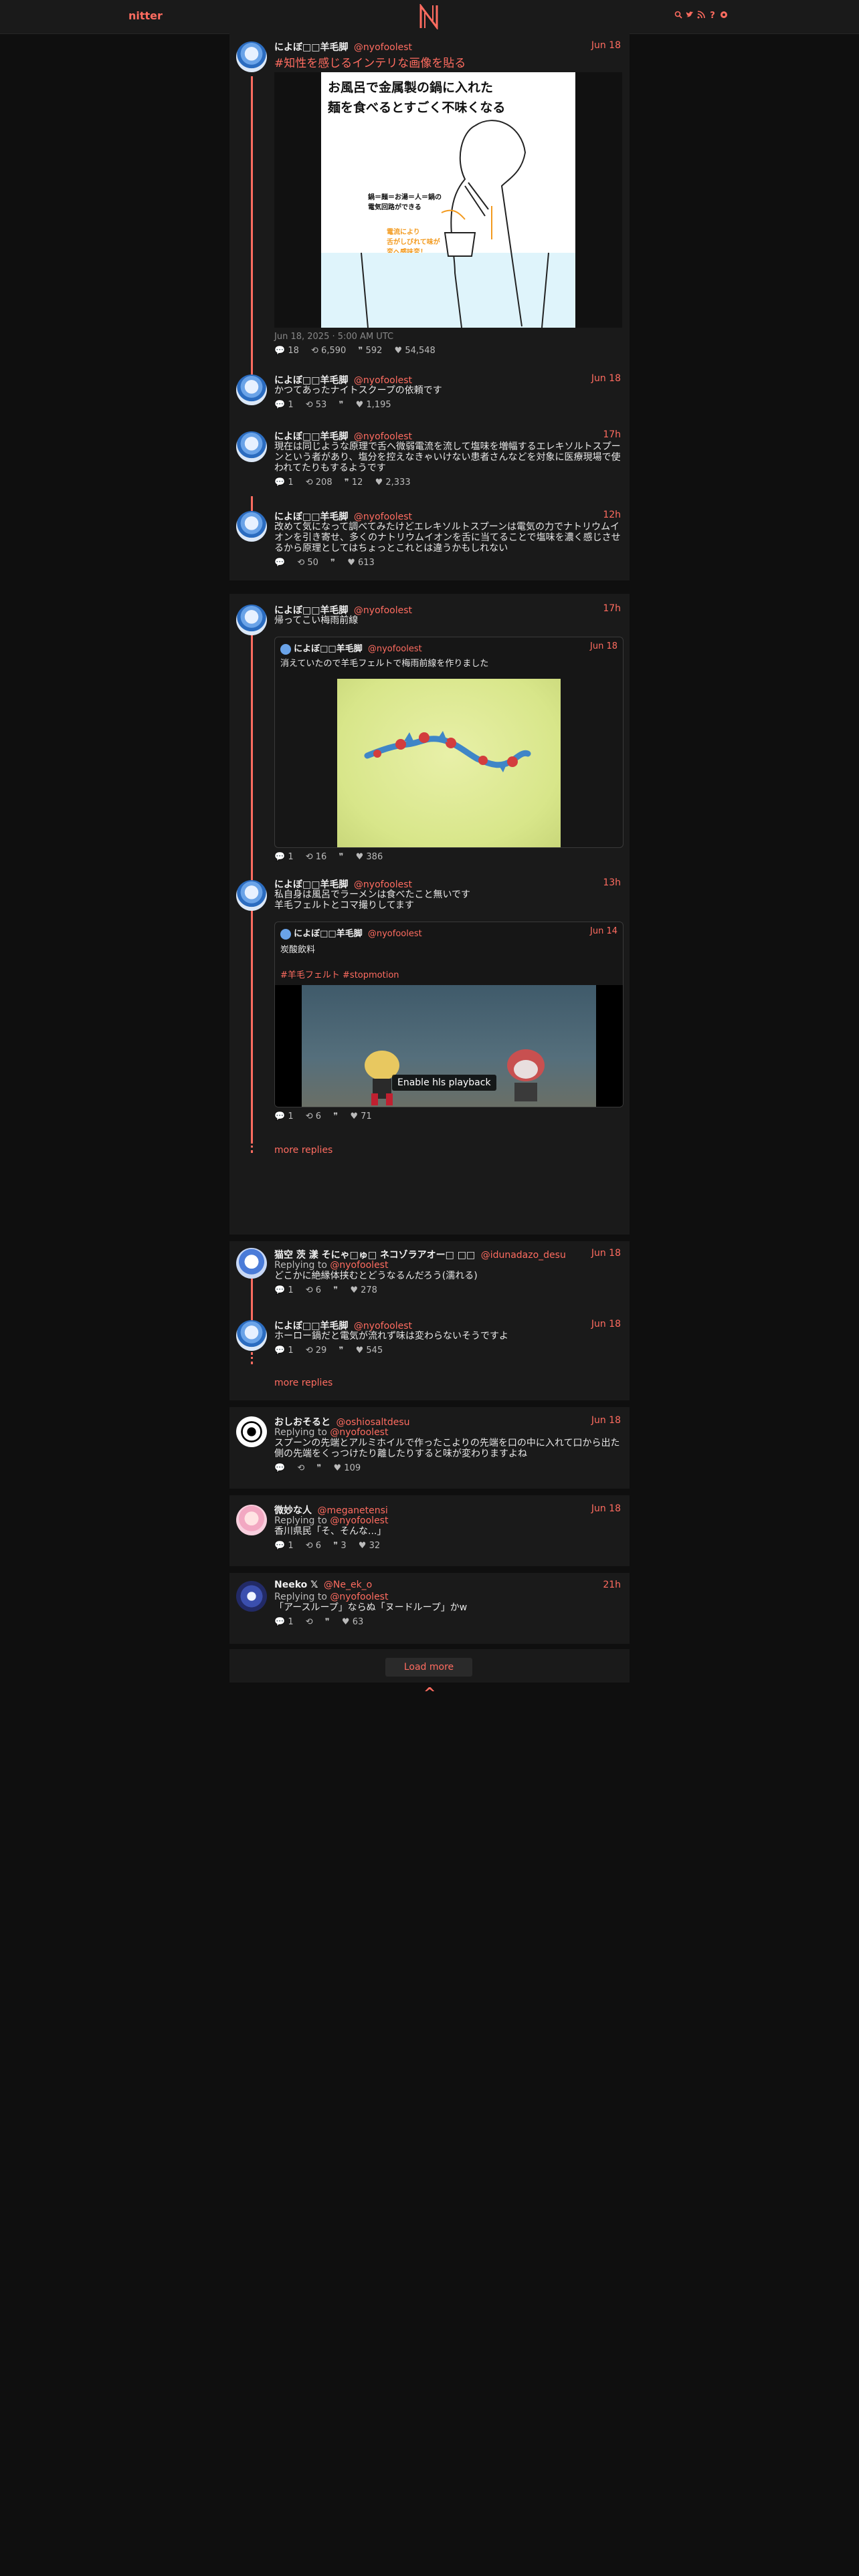  Describe the element at coordinates (302, 1423) in the screenshot. I see `fullname: おしおそると` at that location.